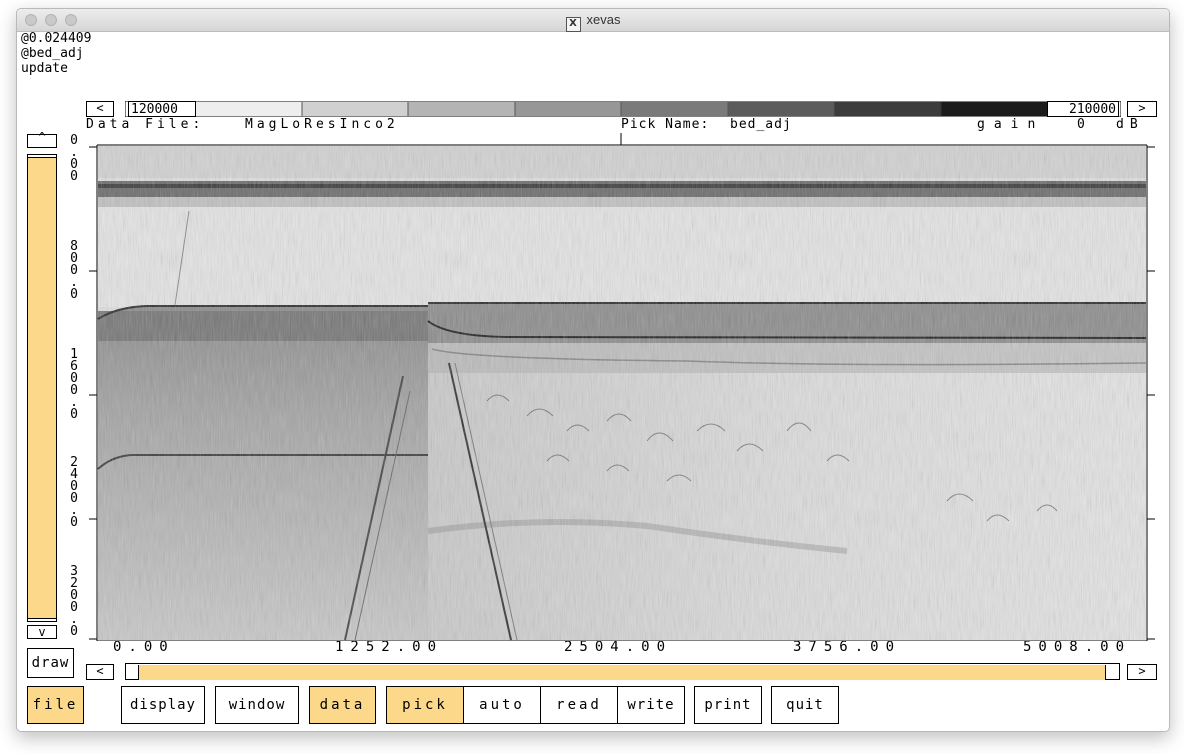  Describe the element at coordinates (42, 632) in the screenshot. I see `scroll-down-button: v` at that location.